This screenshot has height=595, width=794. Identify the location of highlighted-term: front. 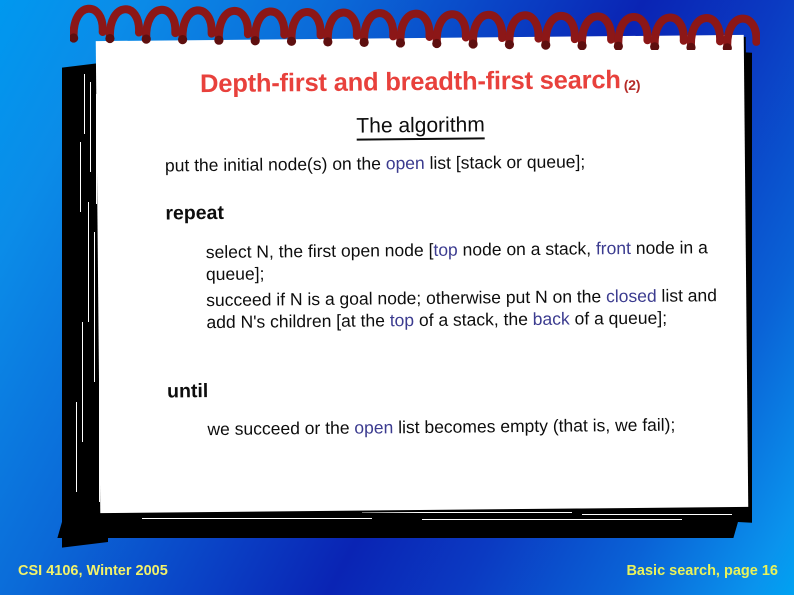
(613, 248).